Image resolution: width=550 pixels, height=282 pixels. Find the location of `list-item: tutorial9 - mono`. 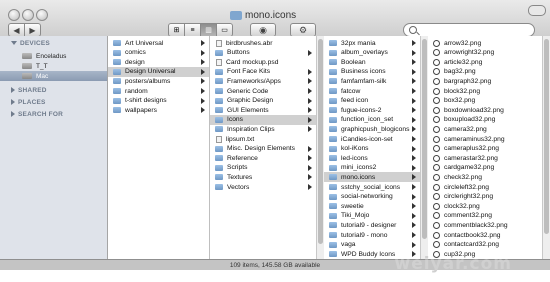

list-item: tutorial9 - mono is located at coordinates (372, 235).